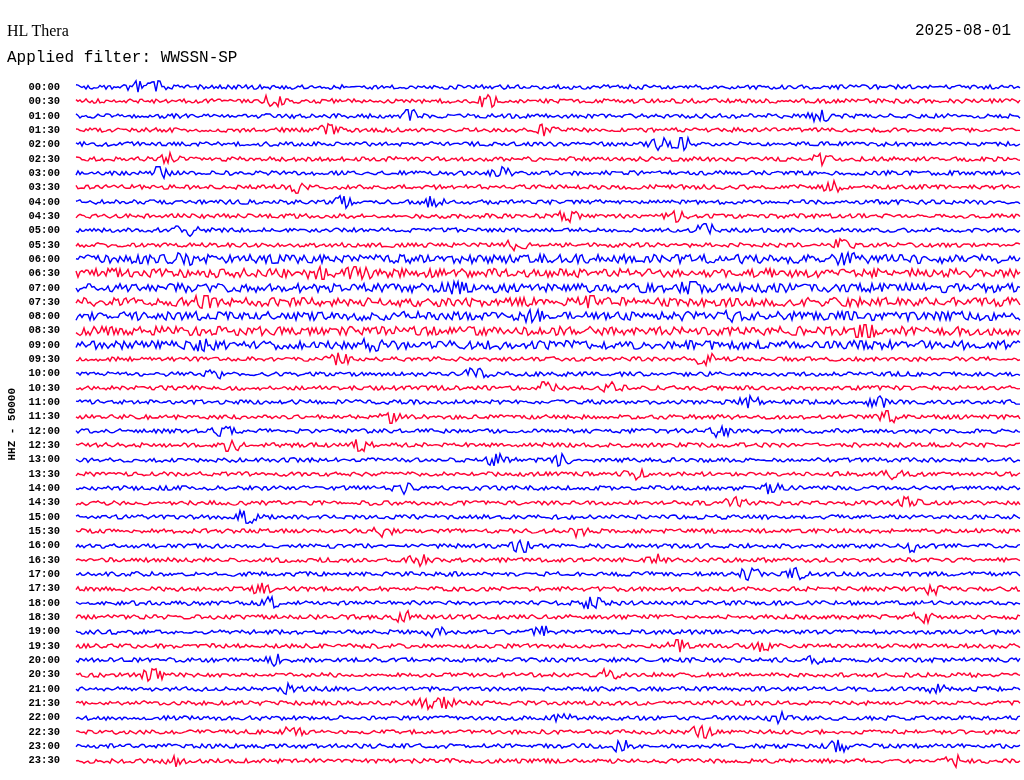 This screenshot has width=1024, height=780. Describe the element at coordinates (44, 287) in the screenshot. I see `time-label: 07:00` at that location.